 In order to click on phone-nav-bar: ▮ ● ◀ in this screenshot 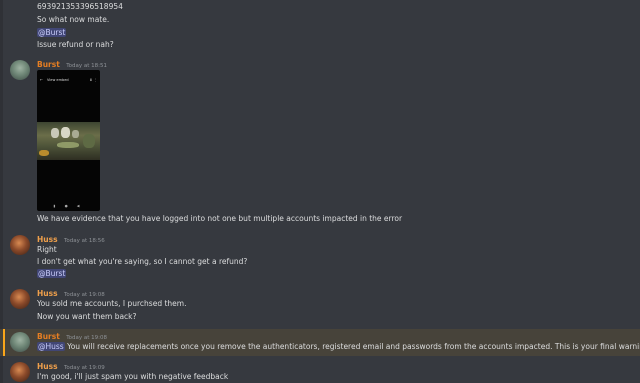, I will do `click(68, 206)`.